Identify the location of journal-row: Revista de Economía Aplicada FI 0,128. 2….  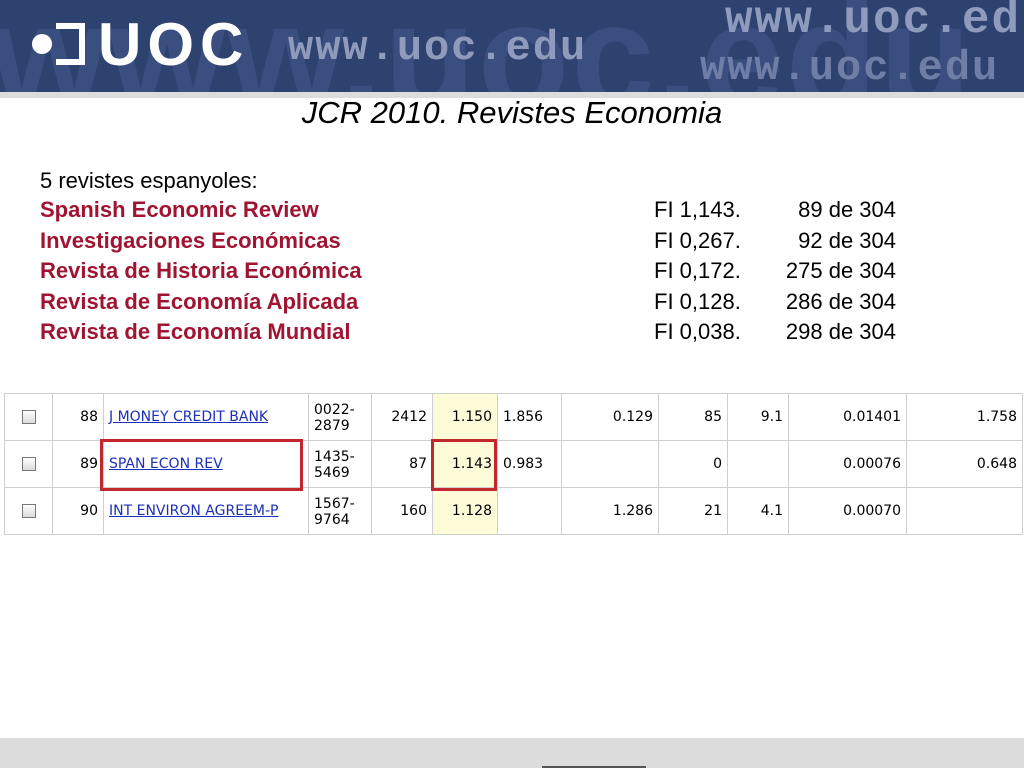
(475, 304).